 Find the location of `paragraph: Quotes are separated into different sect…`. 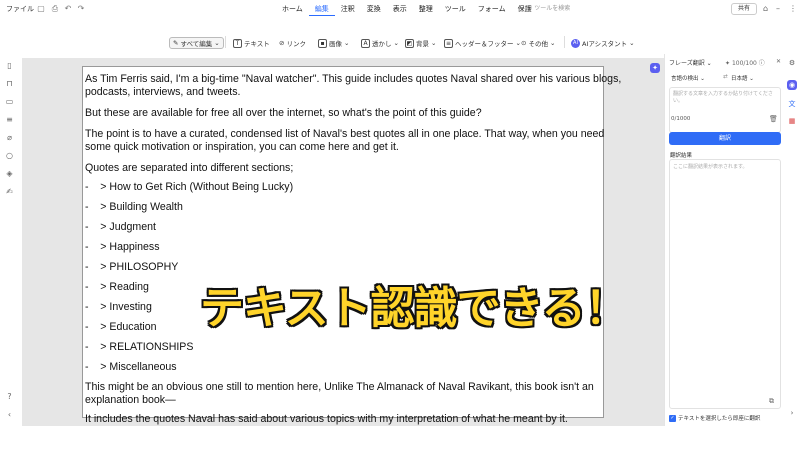

paragraph: Quotes are separated into different sect… is located at coordinates (189, 168).